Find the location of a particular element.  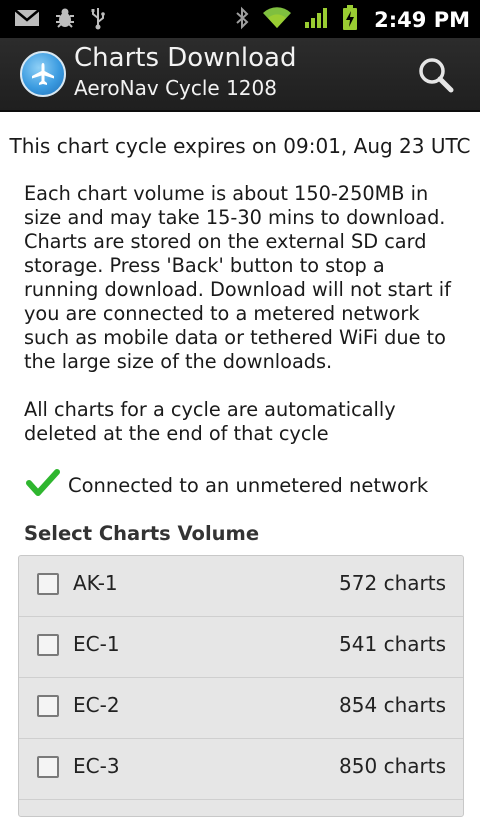

select-volume-heading: Select Charts Volume is located at coordinates (142, 533).